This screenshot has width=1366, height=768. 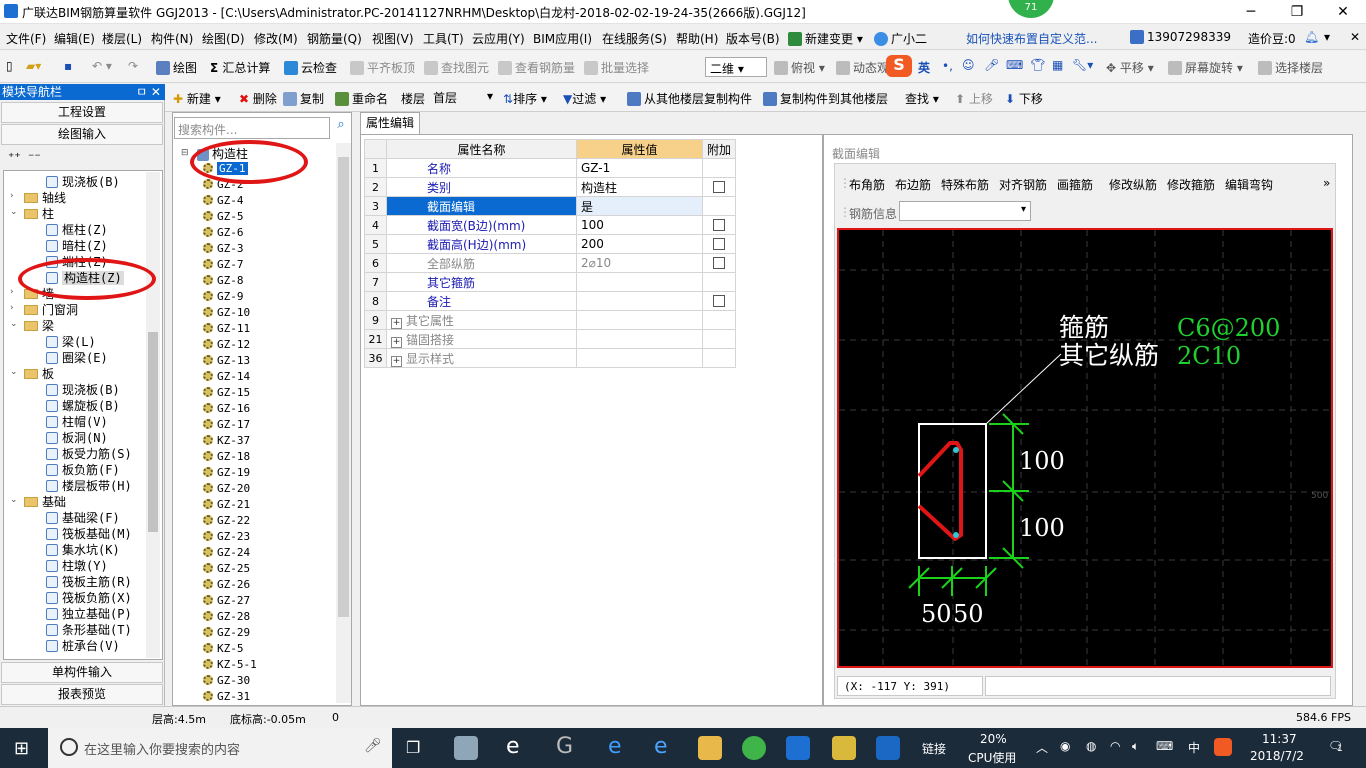 I want to click on nav-tree-item: 筏板主筋(R), so click(x=89, y=581).